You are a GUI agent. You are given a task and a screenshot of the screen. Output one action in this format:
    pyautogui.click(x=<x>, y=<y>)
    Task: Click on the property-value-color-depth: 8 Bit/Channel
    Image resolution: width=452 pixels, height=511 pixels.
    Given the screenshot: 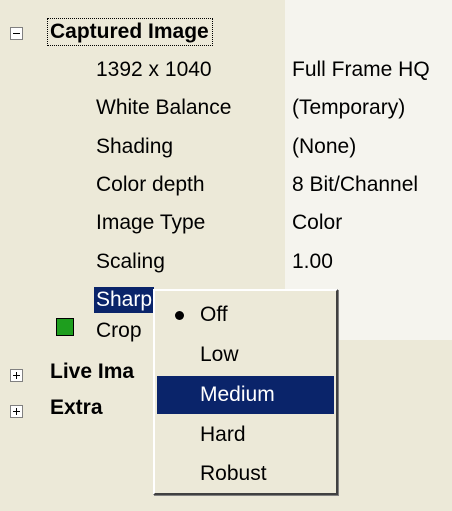 What is the action you would take?
    pyautogui.click(x=355, y=185)
    